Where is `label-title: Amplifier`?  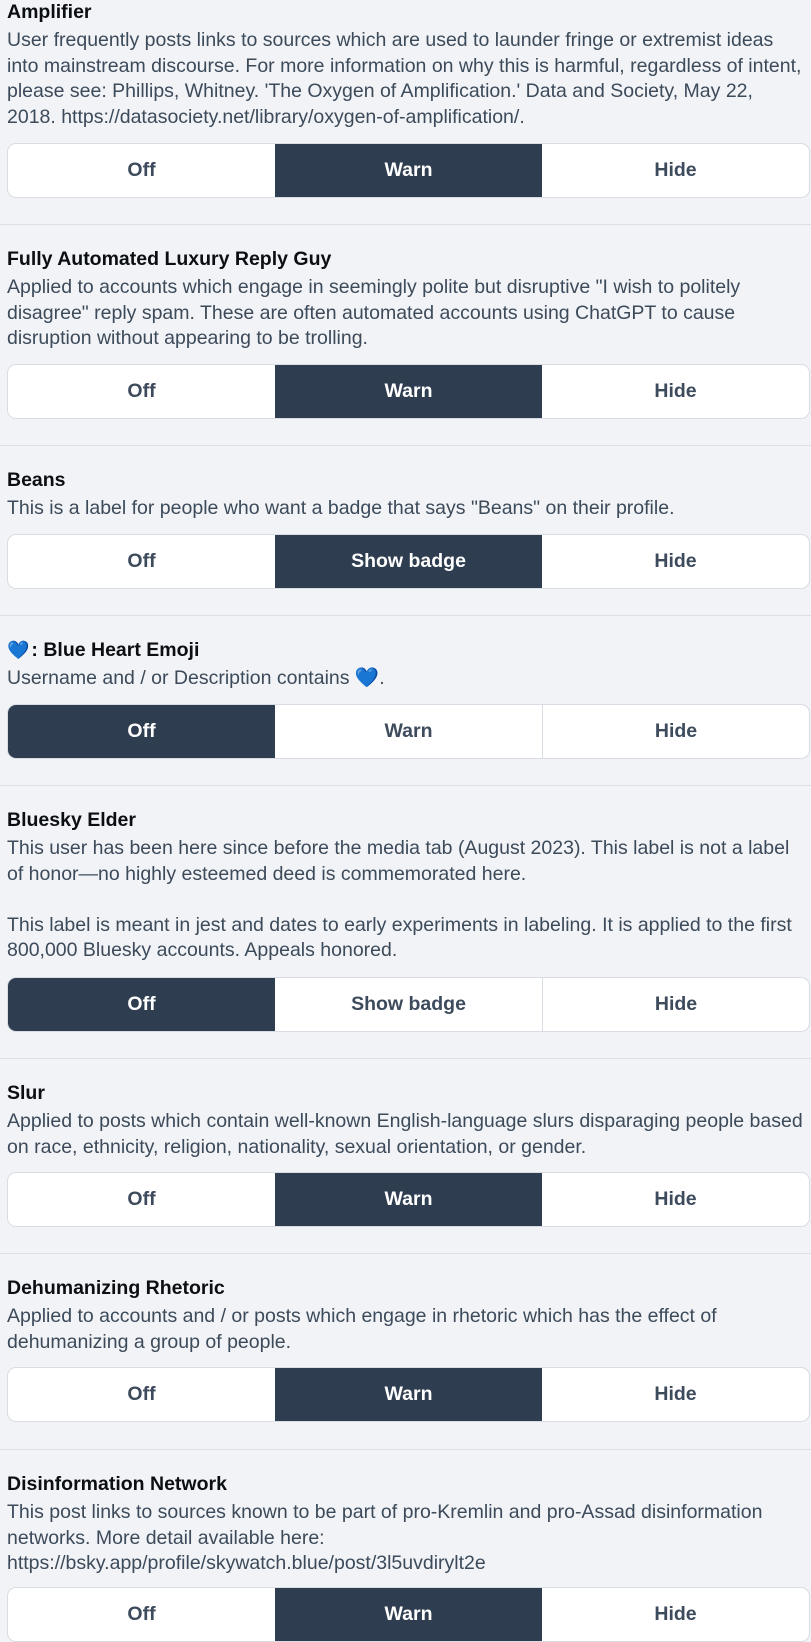 label-title: Amplifier is located at coordinates (49, 12).